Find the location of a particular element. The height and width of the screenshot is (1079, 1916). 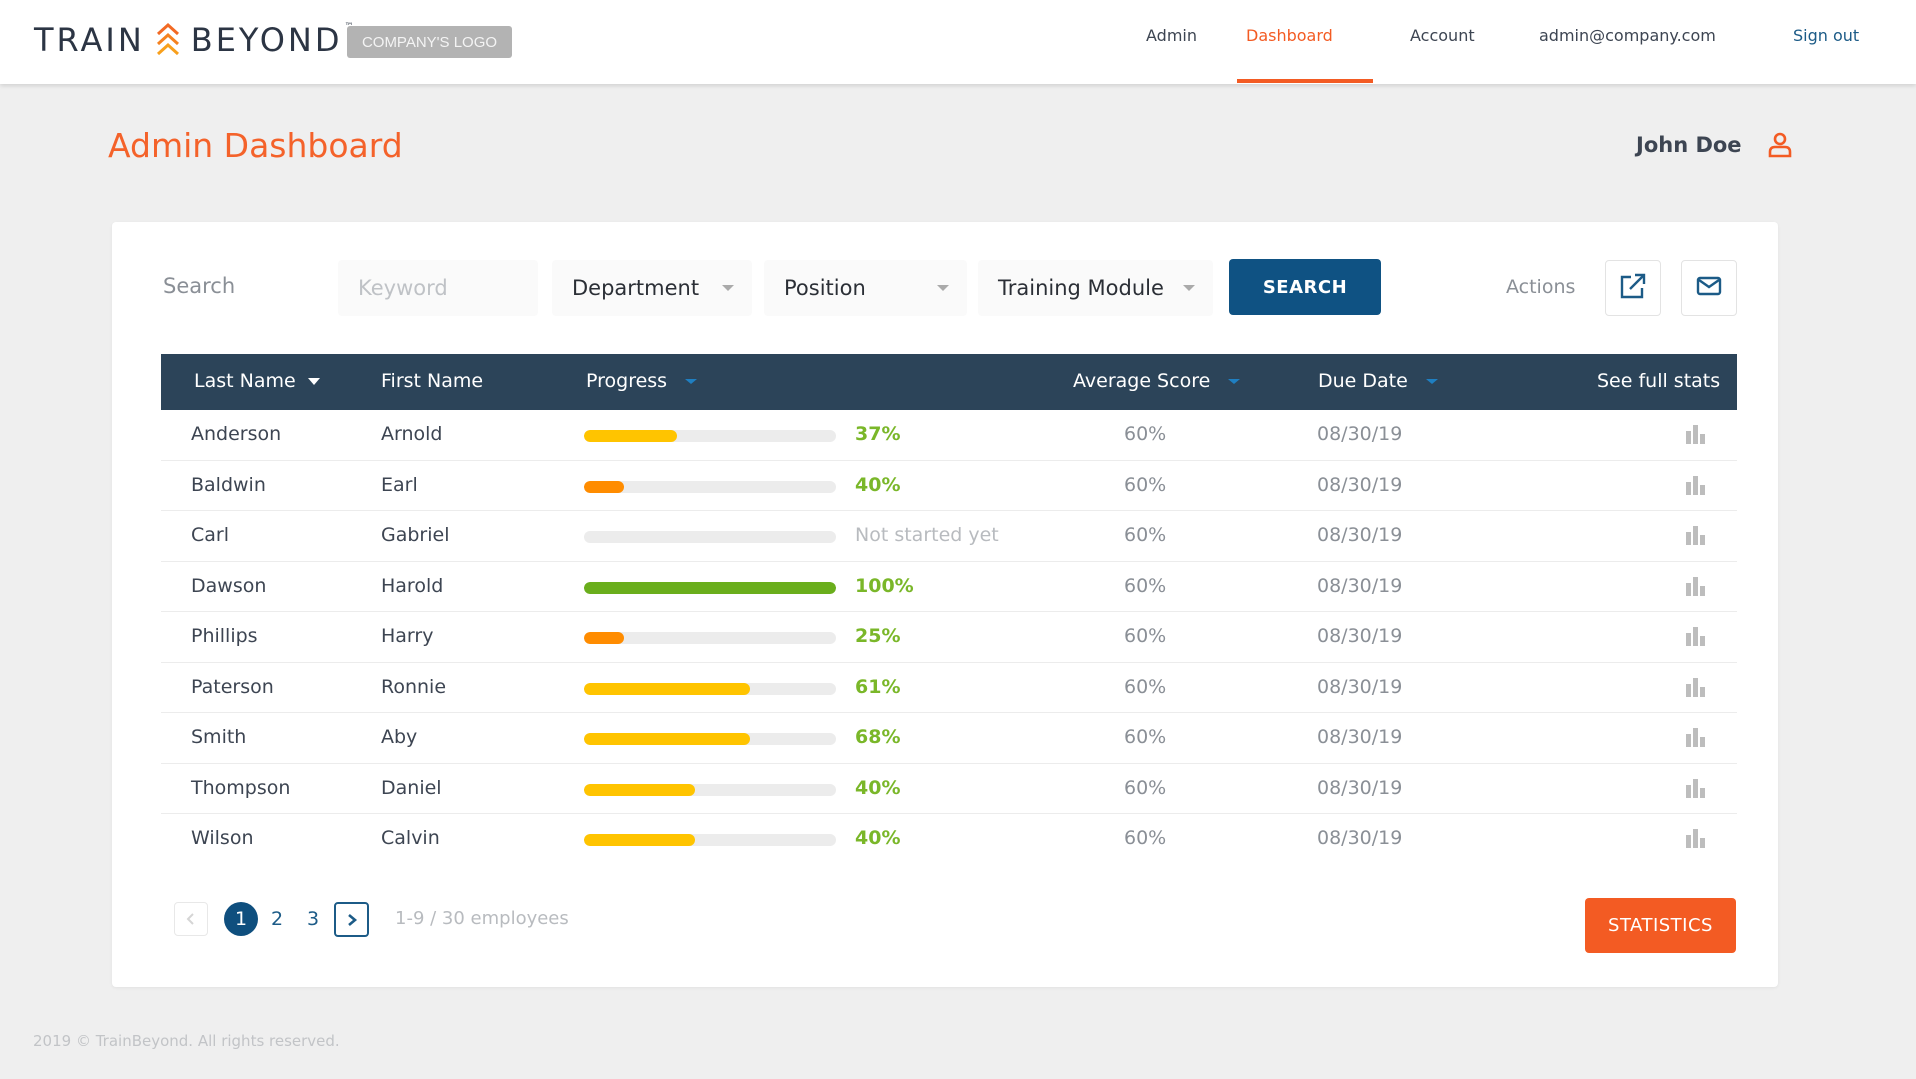

table-row: Smith Aby 68% 60% 08/30/19 is located at coordinates (949, 738).